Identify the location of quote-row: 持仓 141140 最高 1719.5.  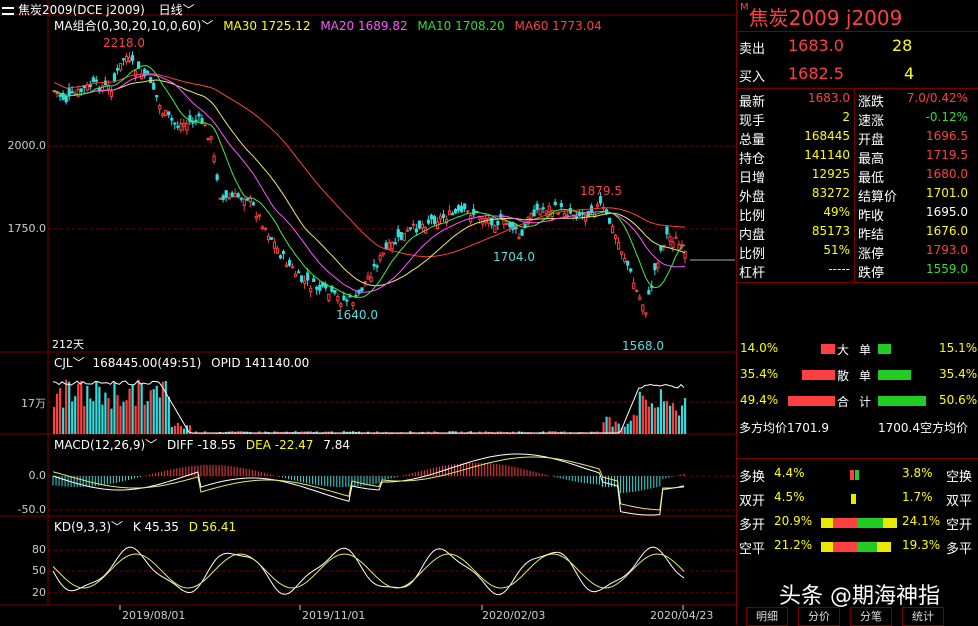
(857, 157).